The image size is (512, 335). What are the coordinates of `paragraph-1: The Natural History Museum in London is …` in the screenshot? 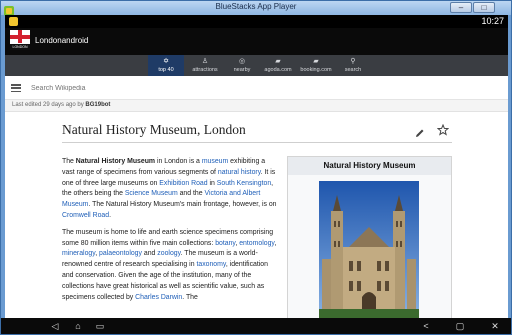 It's located at (169, 189).